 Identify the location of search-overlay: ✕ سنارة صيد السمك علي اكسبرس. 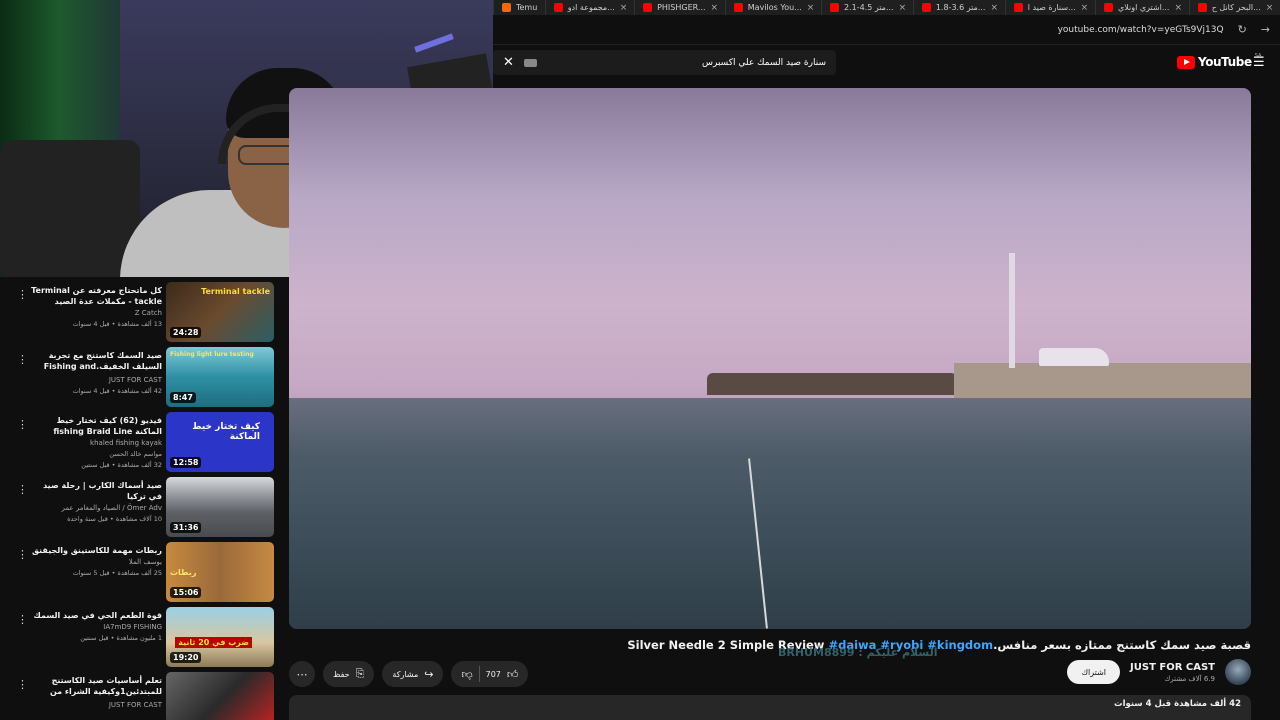
(664, 62).